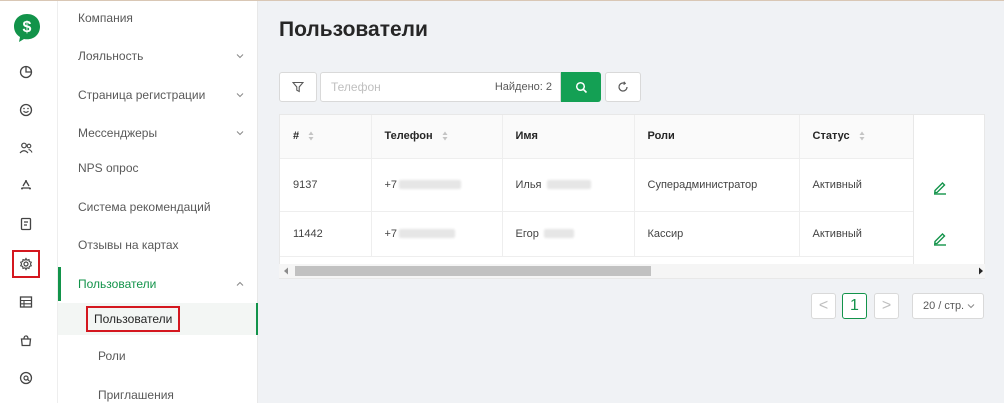  What do you see at coordinates (158, 168) in the screenshot?
I see `menu-item-nps: NPS опрос` at bounding box center [158, 168].